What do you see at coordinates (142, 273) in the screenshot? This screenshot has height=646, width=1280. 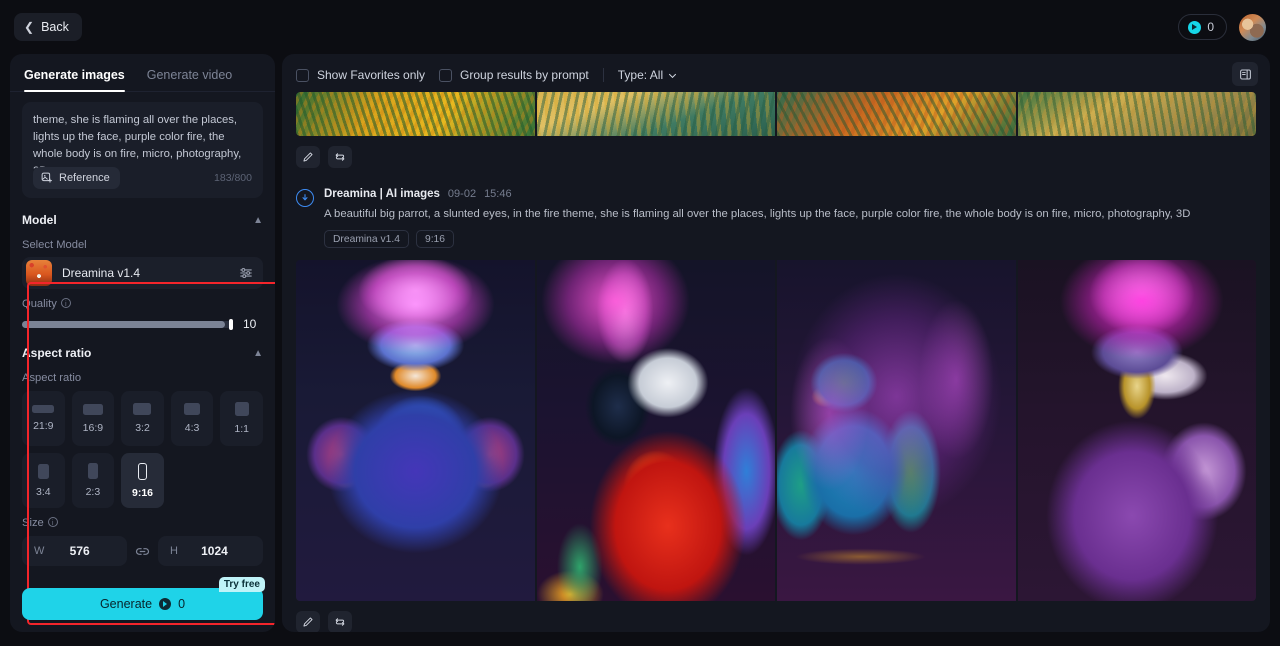 I see `model-selector: Dreamina v1.4` at bounding box center [142, 273].